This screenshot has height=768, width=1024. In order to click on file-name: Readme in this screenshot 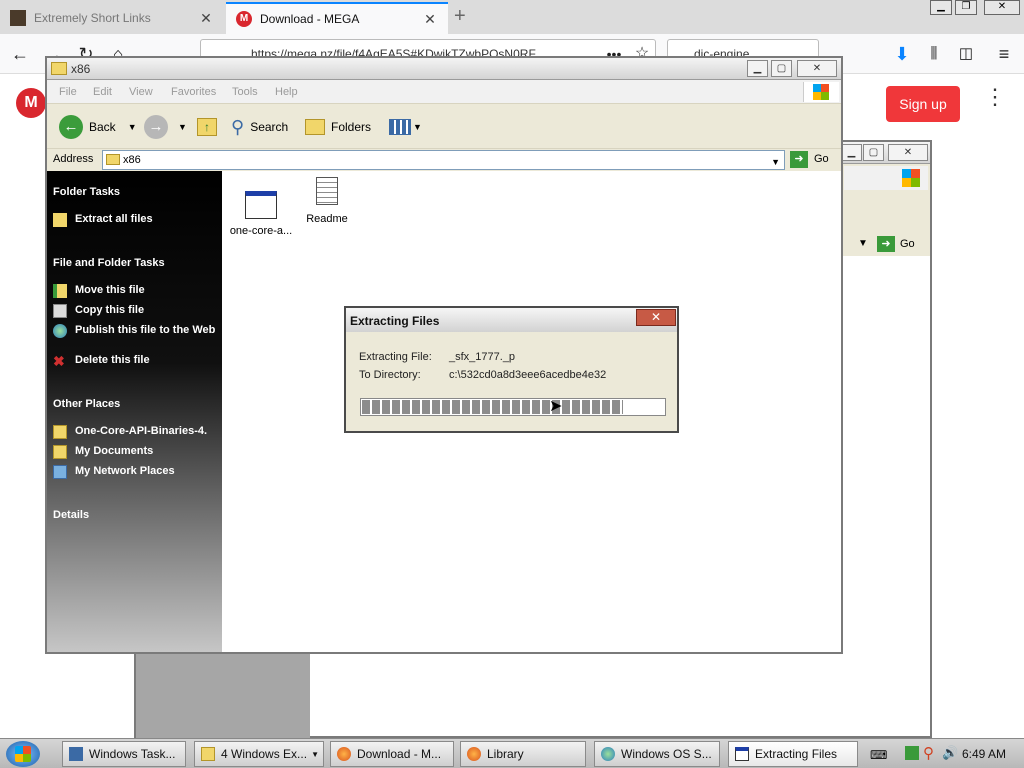, I will do `click(327, 219)`.